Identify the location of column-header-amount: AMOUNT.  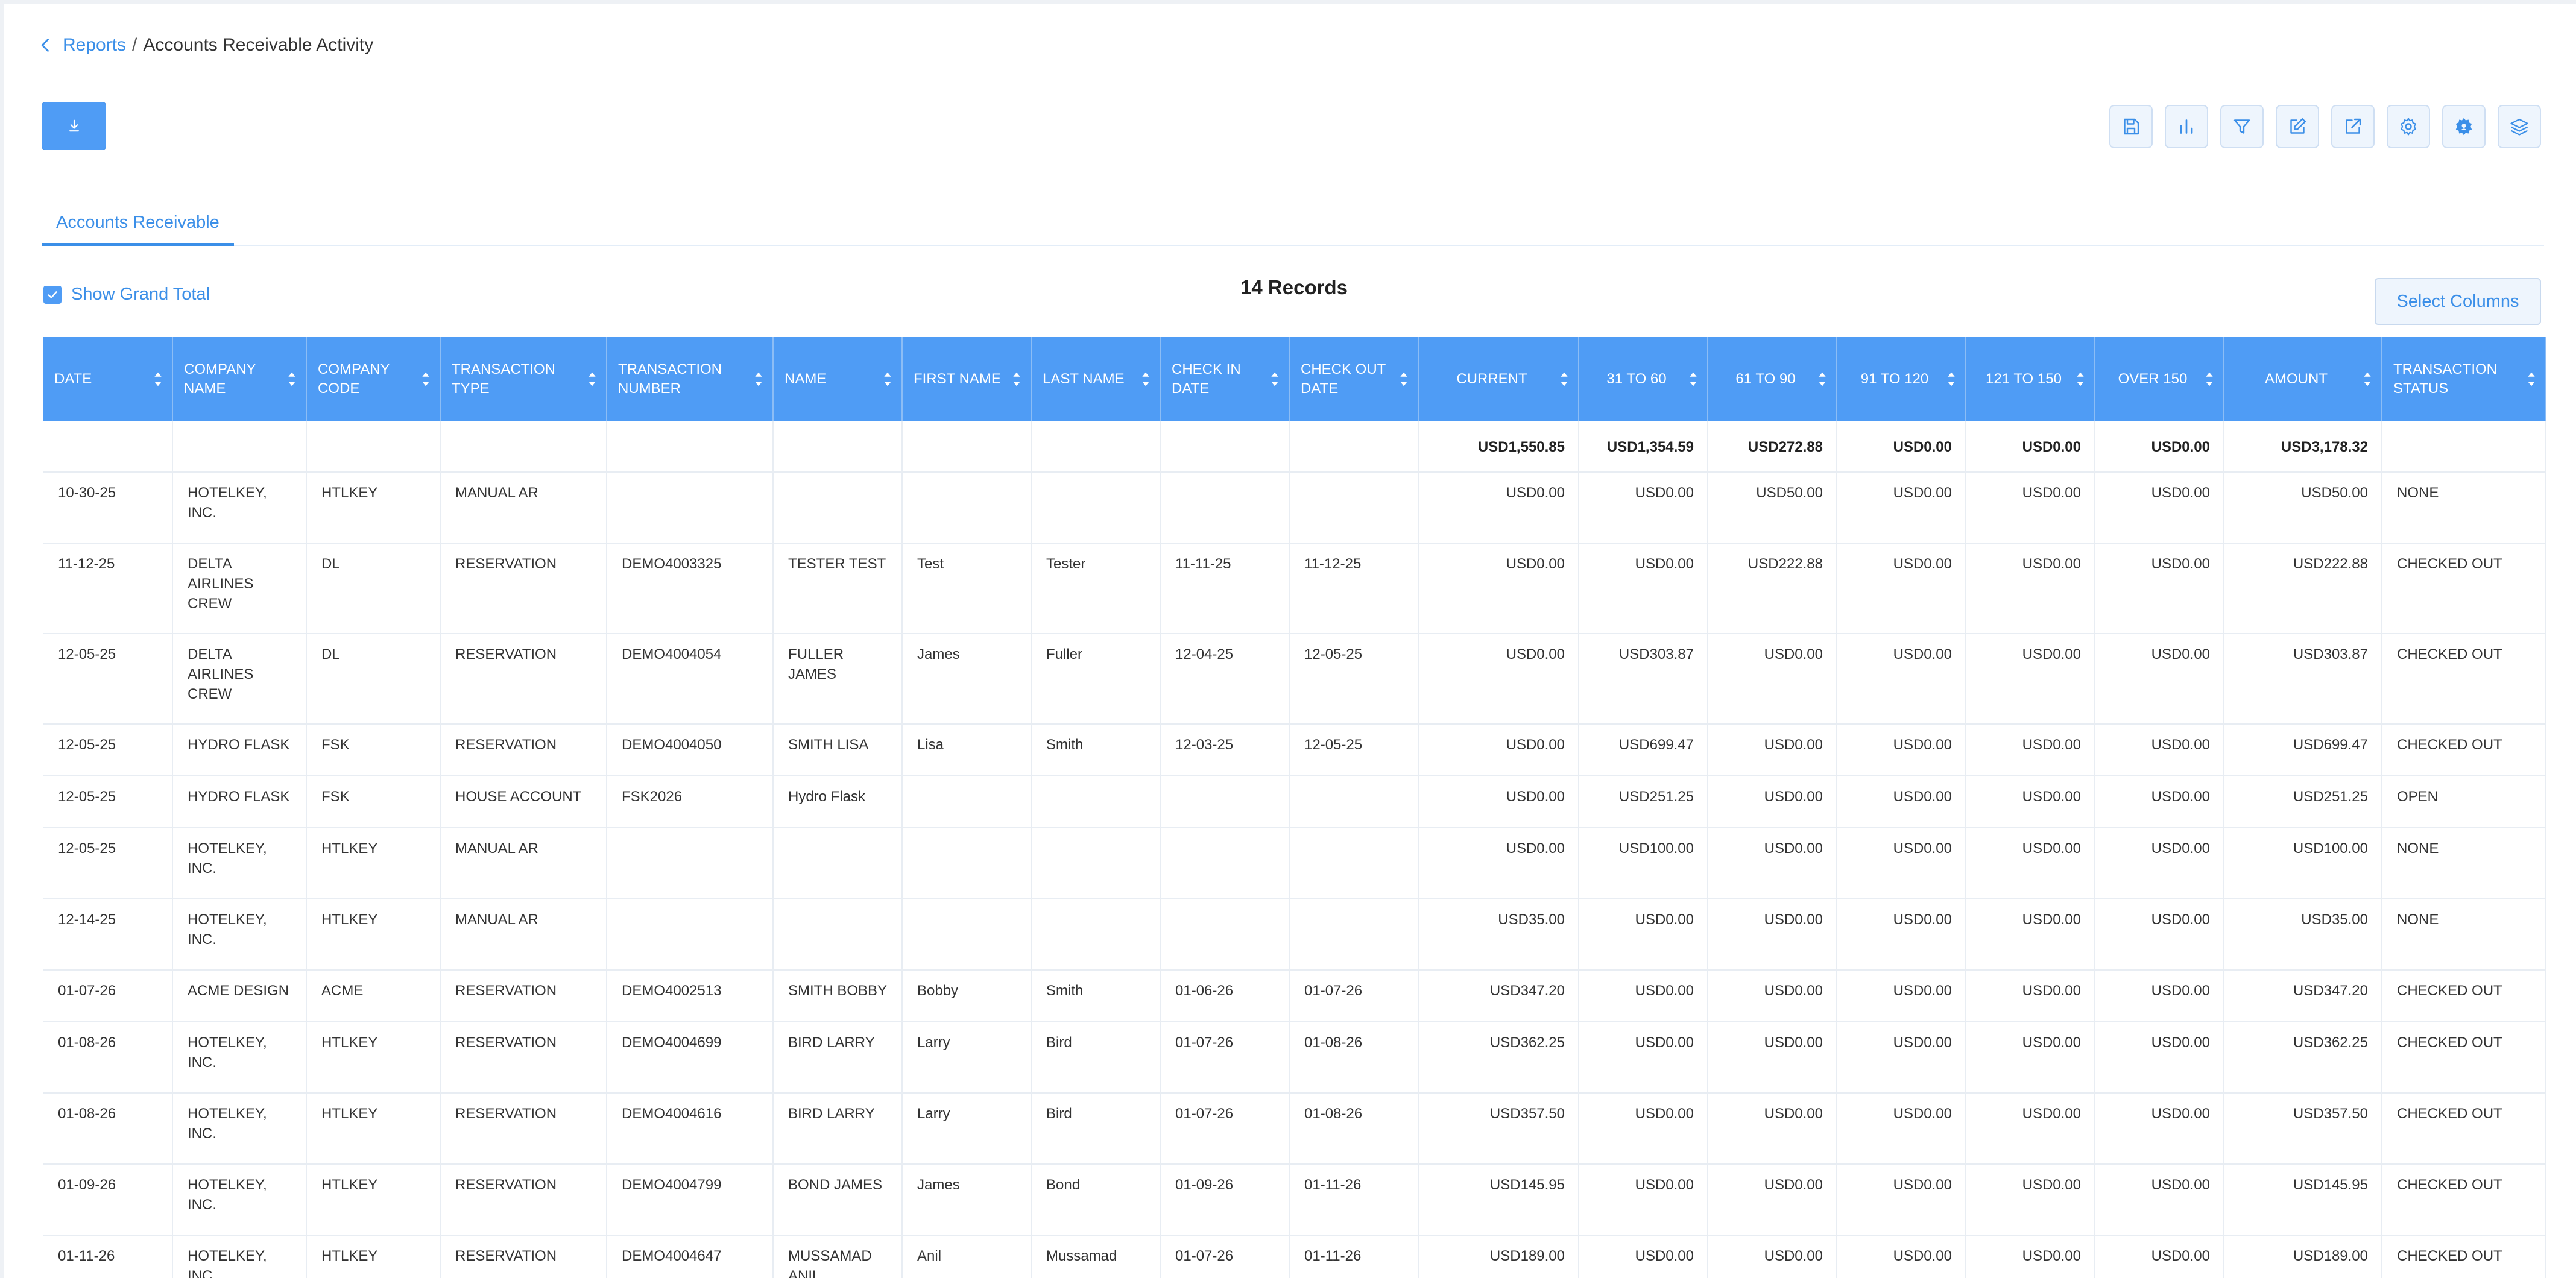
(2303, 379).